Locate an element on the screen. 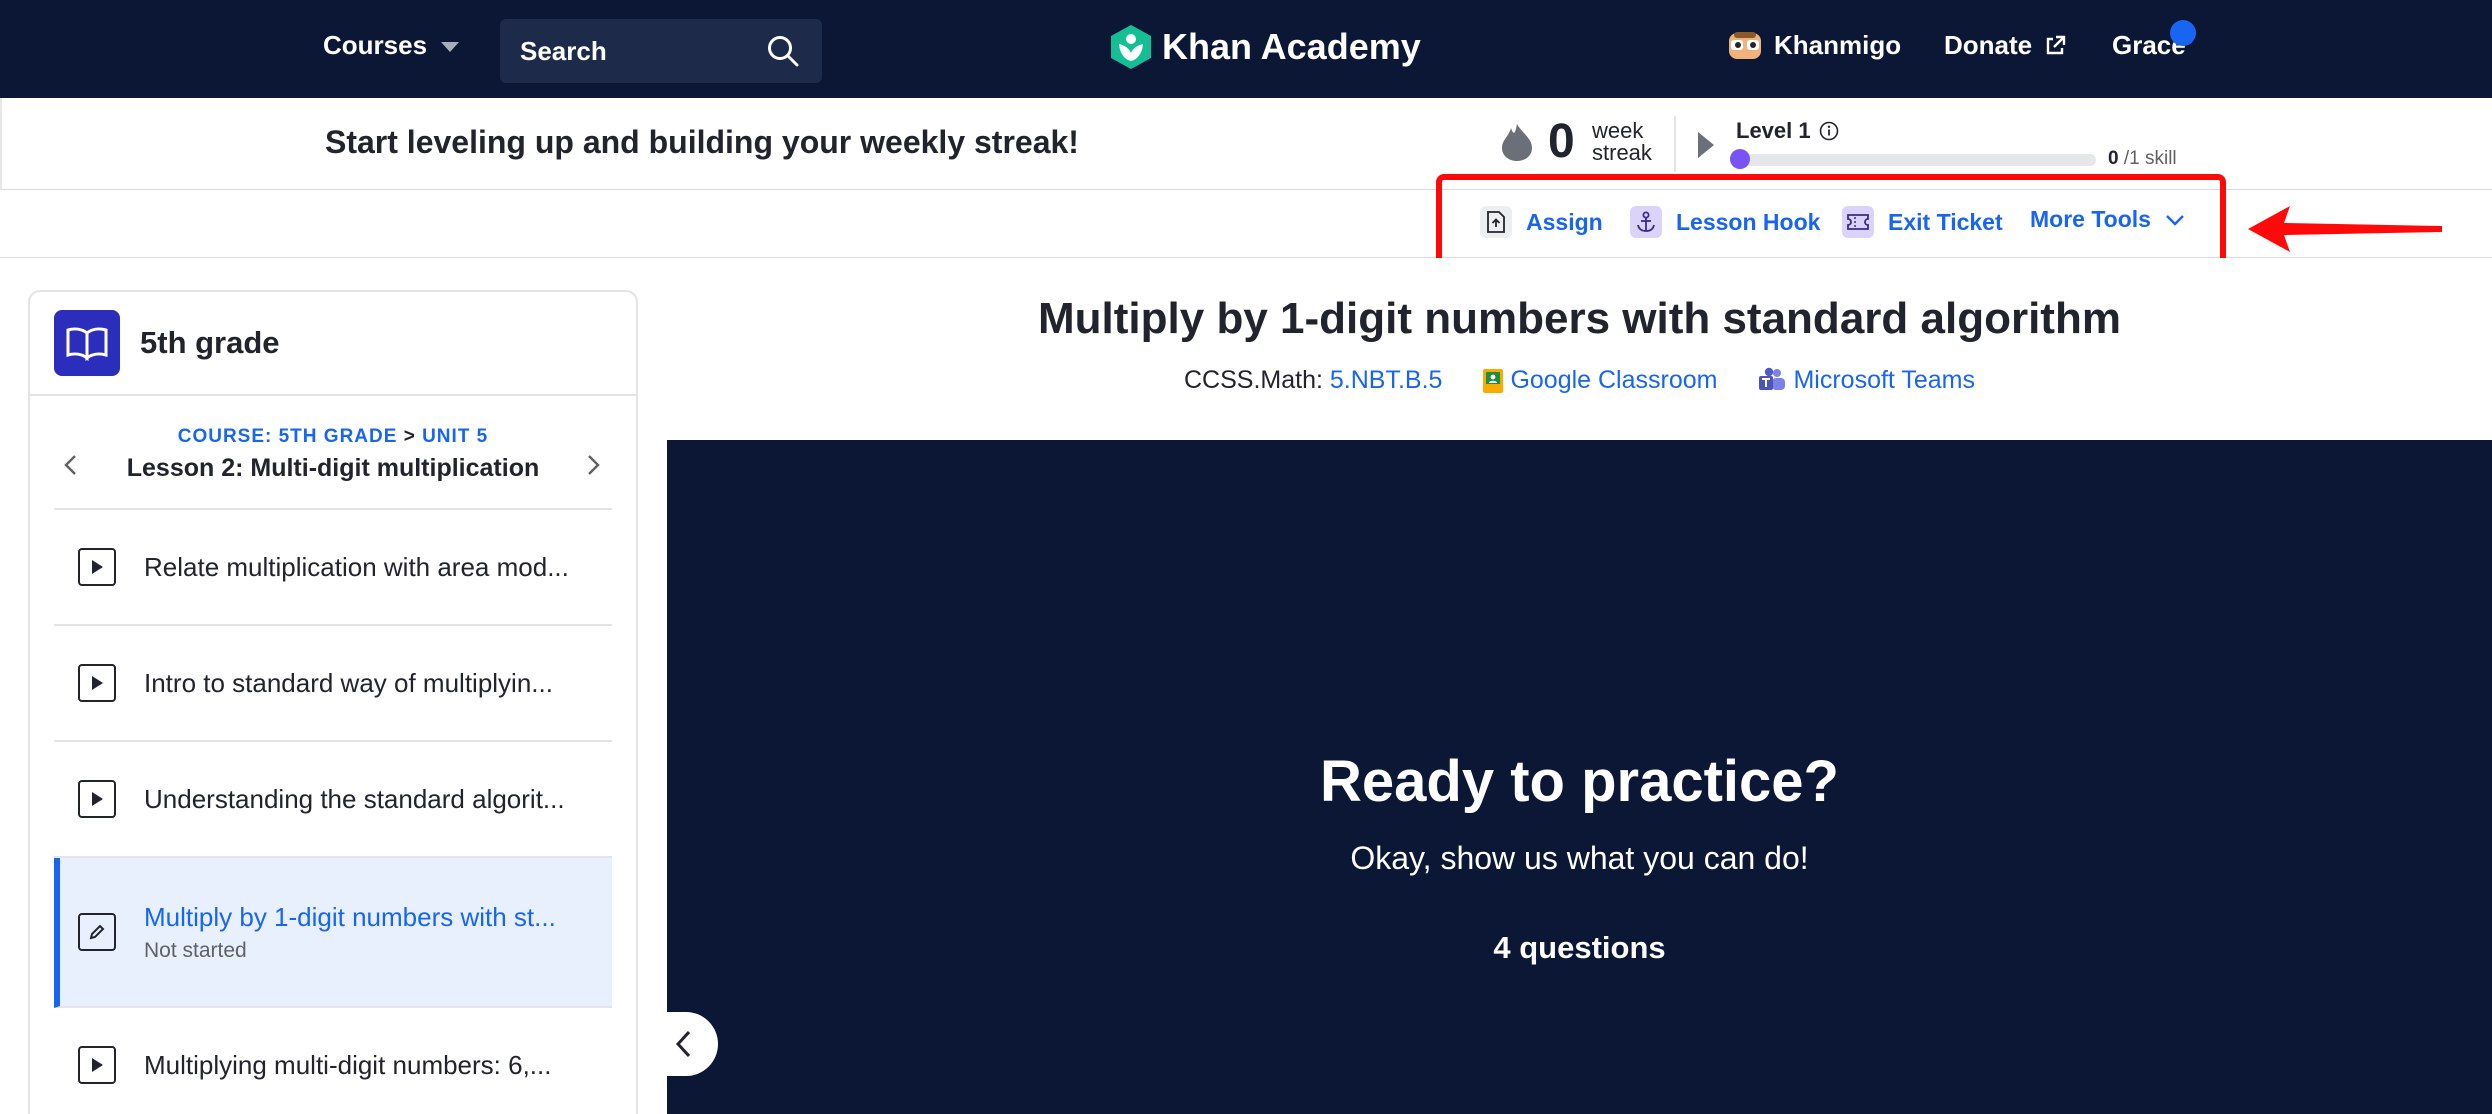 Image resolution: width=2492 pixels, height=1114 pixels. google-classroom-link: Google Classroom is located at coordinates (1599, 380).